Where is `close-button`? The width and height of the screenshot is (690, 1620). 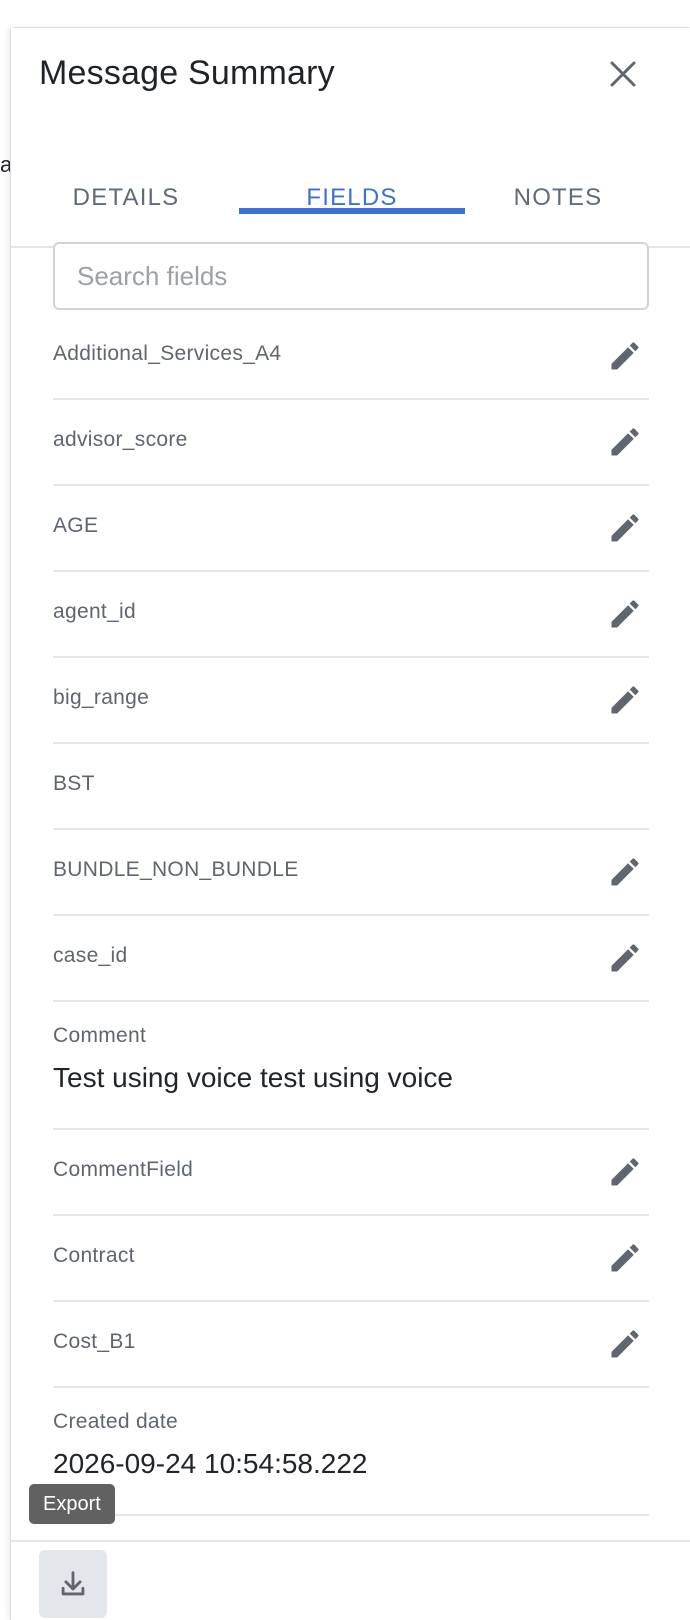
close-button is located at coordinates (623, 74).